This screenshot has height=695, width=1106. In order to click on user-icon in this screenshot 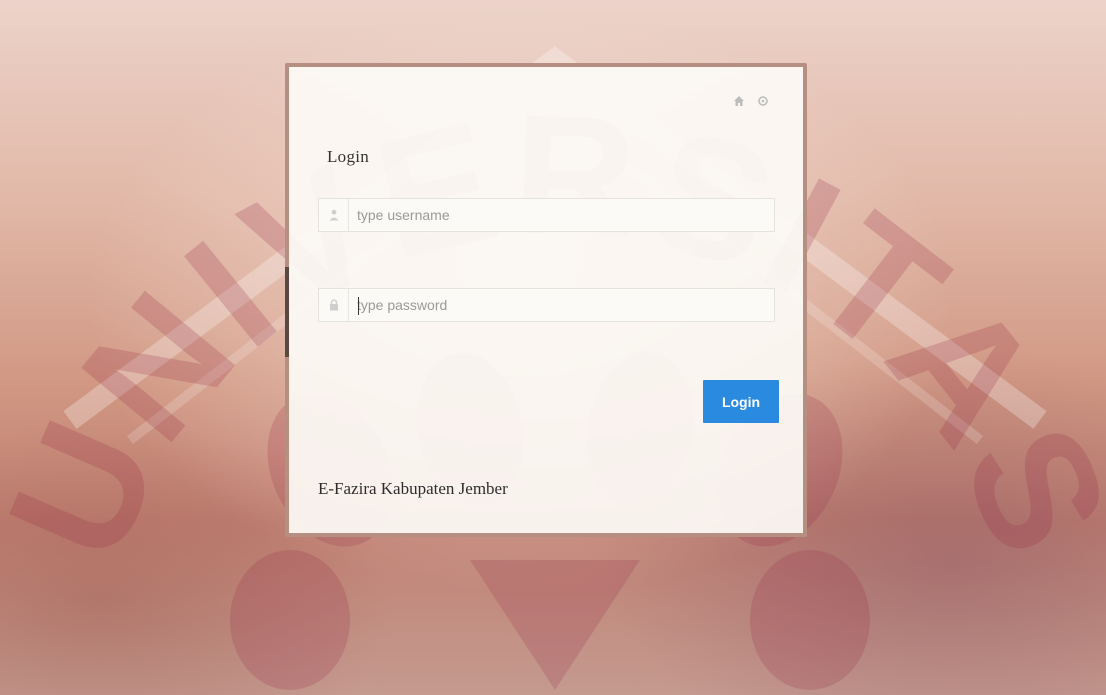, I will do `click(334, 215)`.